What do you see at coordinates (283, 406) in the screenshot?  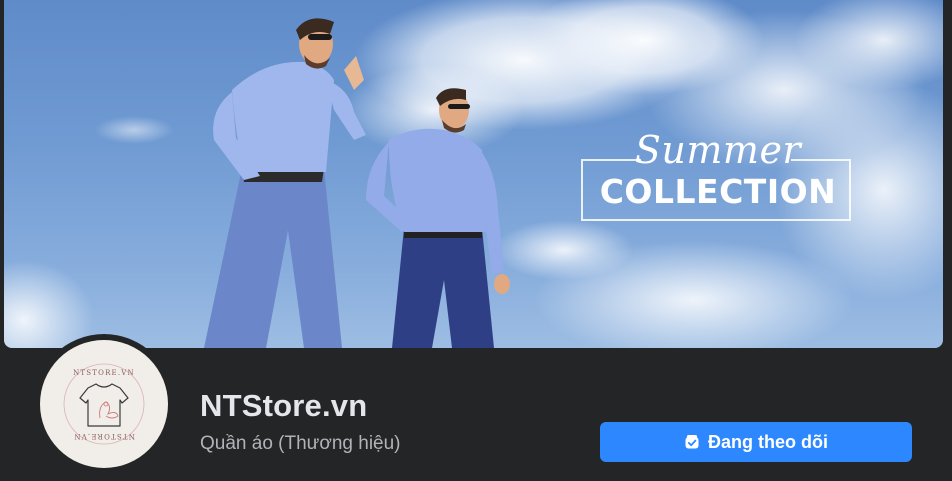 I see `page-title: NTStore.vn` at bounding box center [283, 406].